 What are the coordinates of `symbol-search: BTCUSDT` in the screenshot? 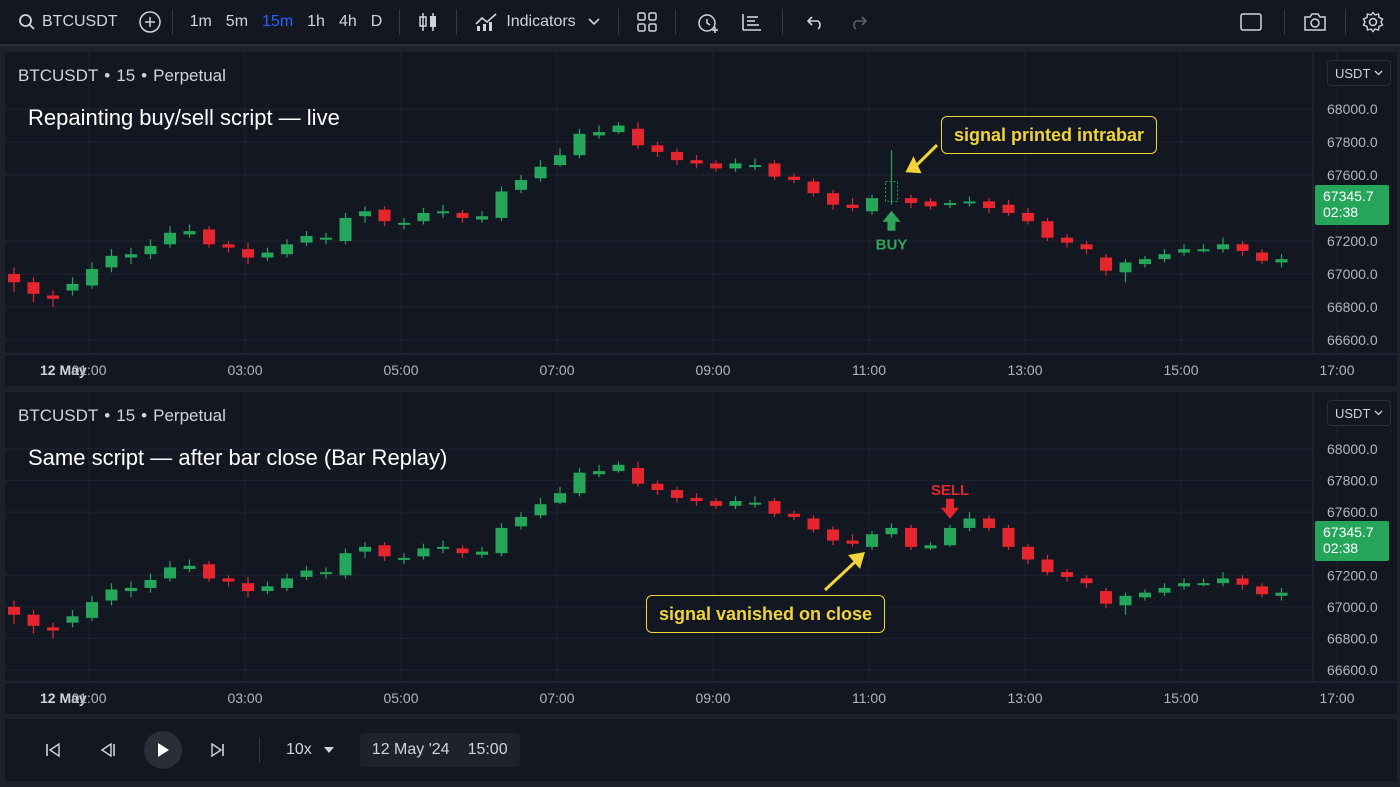 It's located at (59, 22).